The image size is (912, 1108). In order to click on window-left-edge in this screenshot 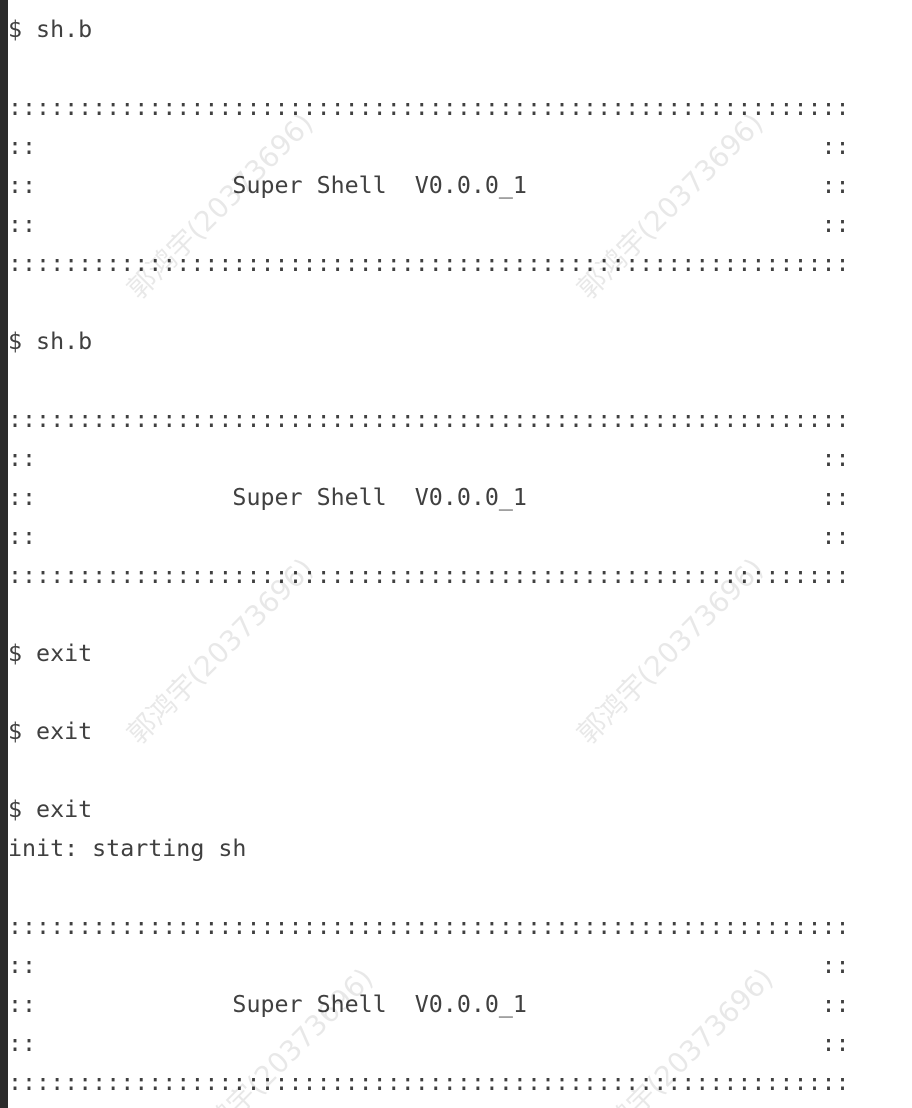, I will do `click(4, 554)`.